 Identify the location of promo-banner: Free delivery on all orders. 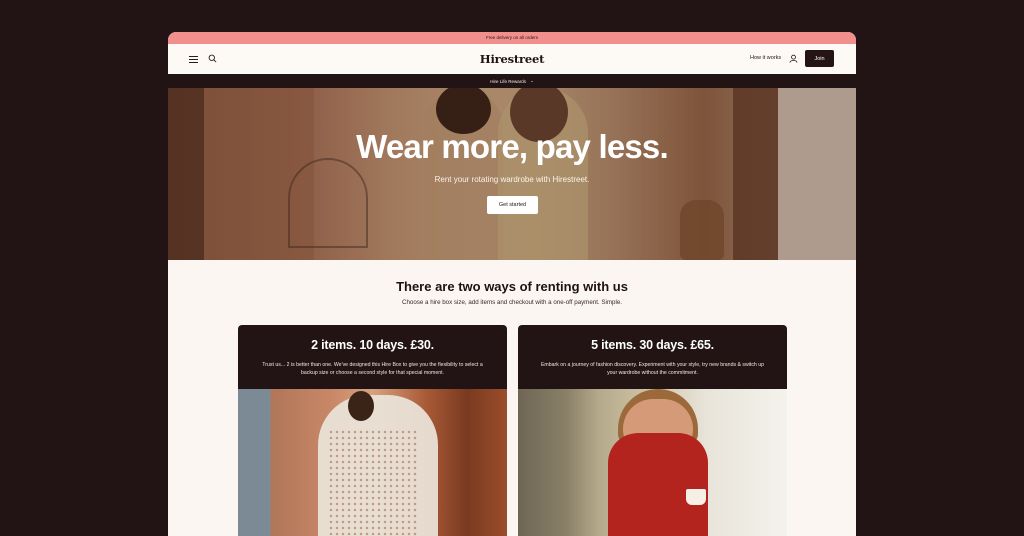
(512, 38).